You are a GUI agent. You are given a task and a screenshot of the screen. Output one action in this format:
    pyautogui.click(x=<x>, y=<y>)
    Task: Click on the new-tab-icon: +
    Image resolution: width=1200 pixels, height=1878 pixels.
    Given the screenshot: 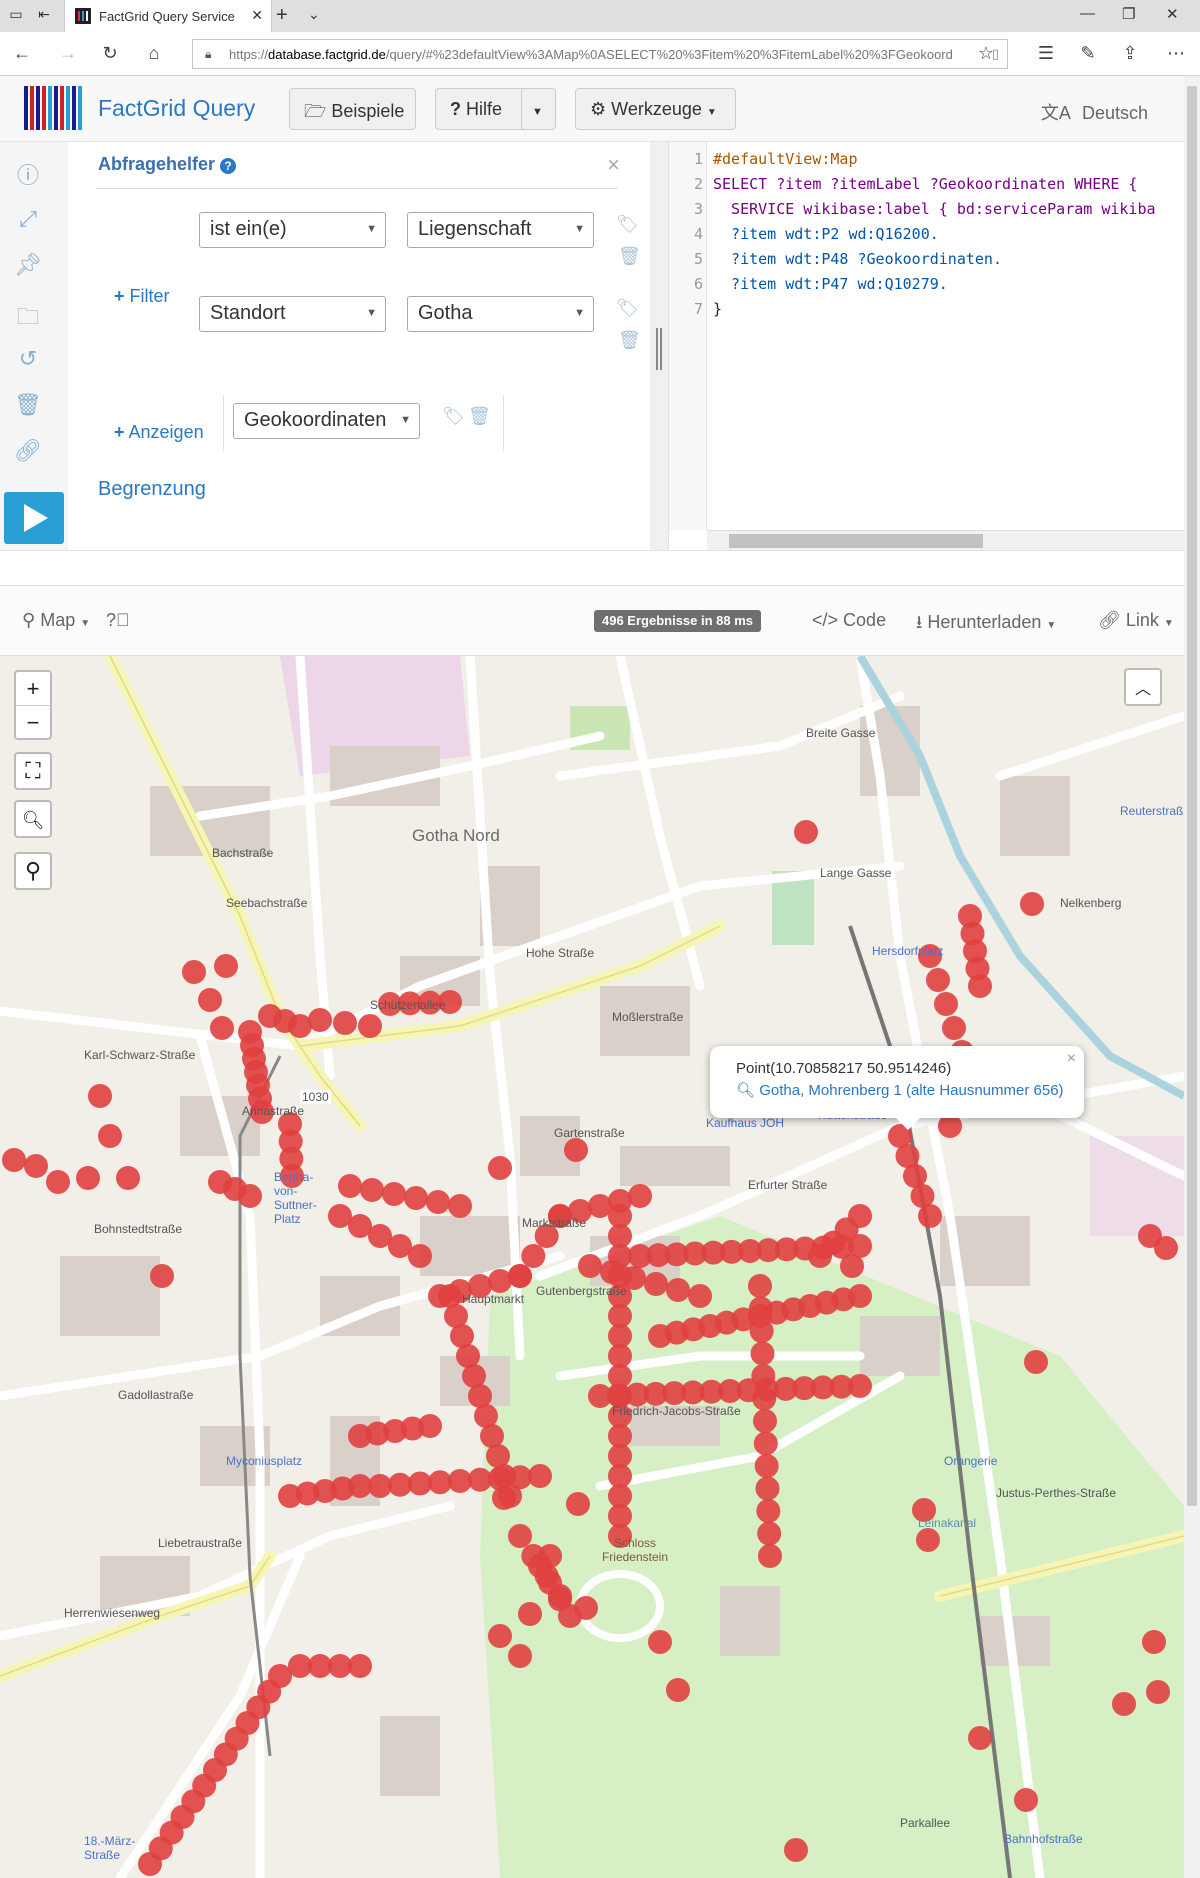 What is the action you would take?
    pyautogui.click(x=282, y=15)
    